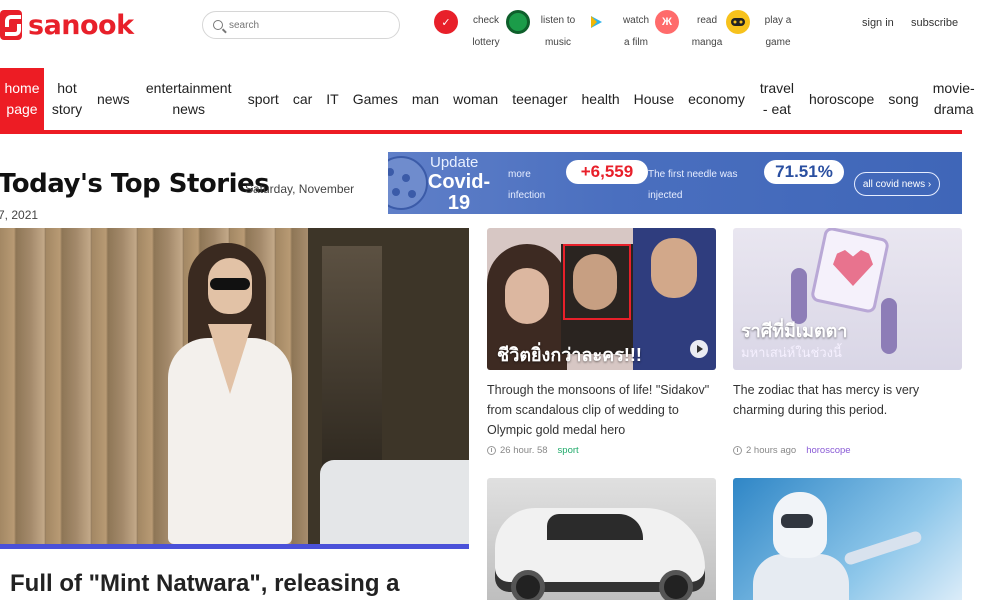  I want to click on logo-text: sanook, so click(81, 25).